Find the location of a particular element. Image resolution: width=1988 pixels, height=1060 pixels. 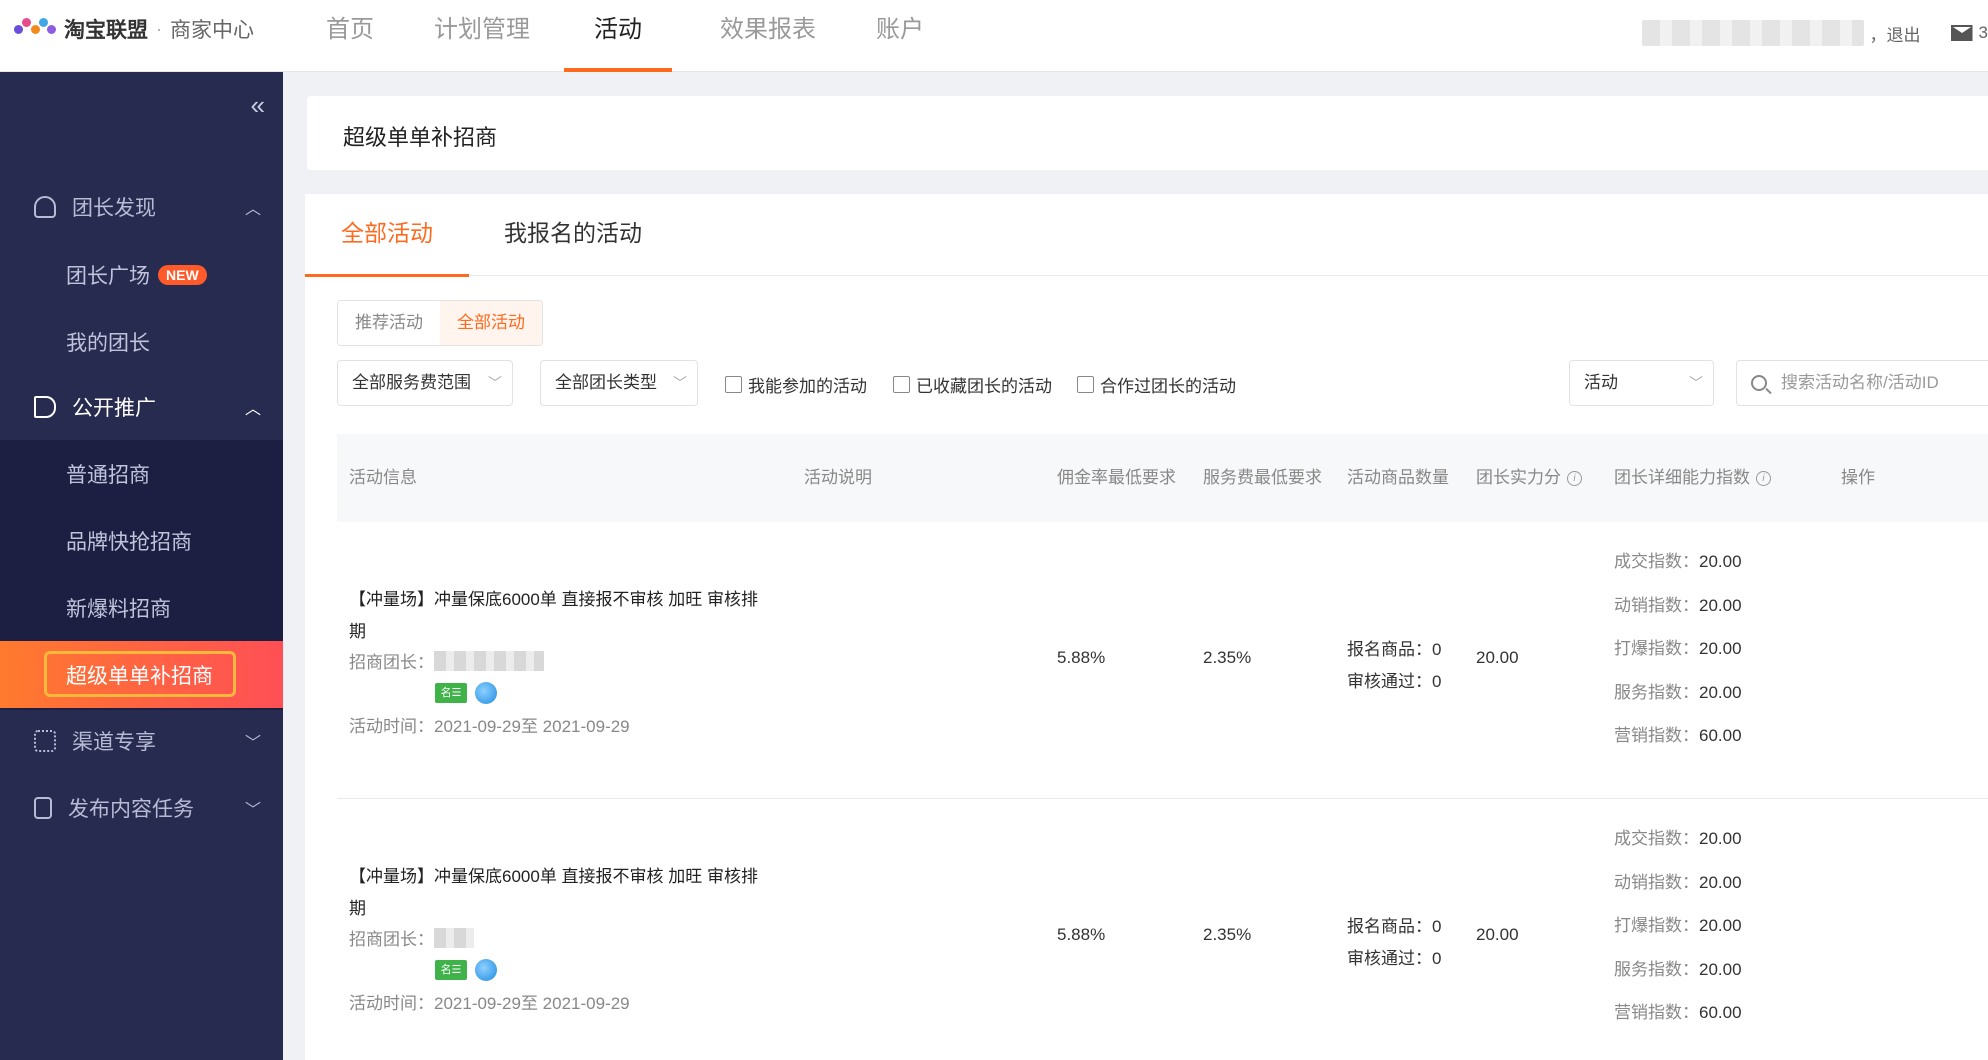

sidebar-item-label: 新爆料招商 is located at coordinates (118, 609).